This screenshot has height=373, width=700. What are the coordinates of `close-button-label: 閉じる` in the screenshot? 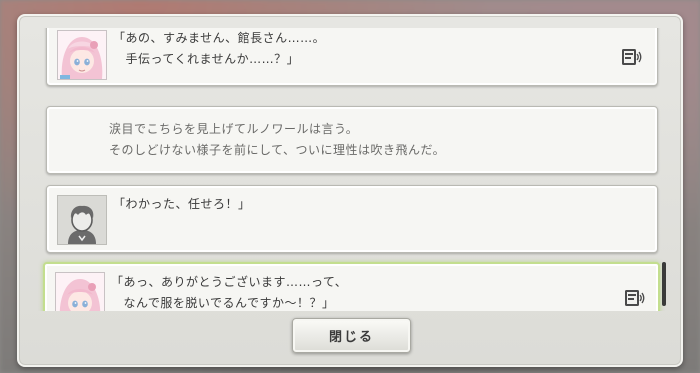 It's located at (351, 337).